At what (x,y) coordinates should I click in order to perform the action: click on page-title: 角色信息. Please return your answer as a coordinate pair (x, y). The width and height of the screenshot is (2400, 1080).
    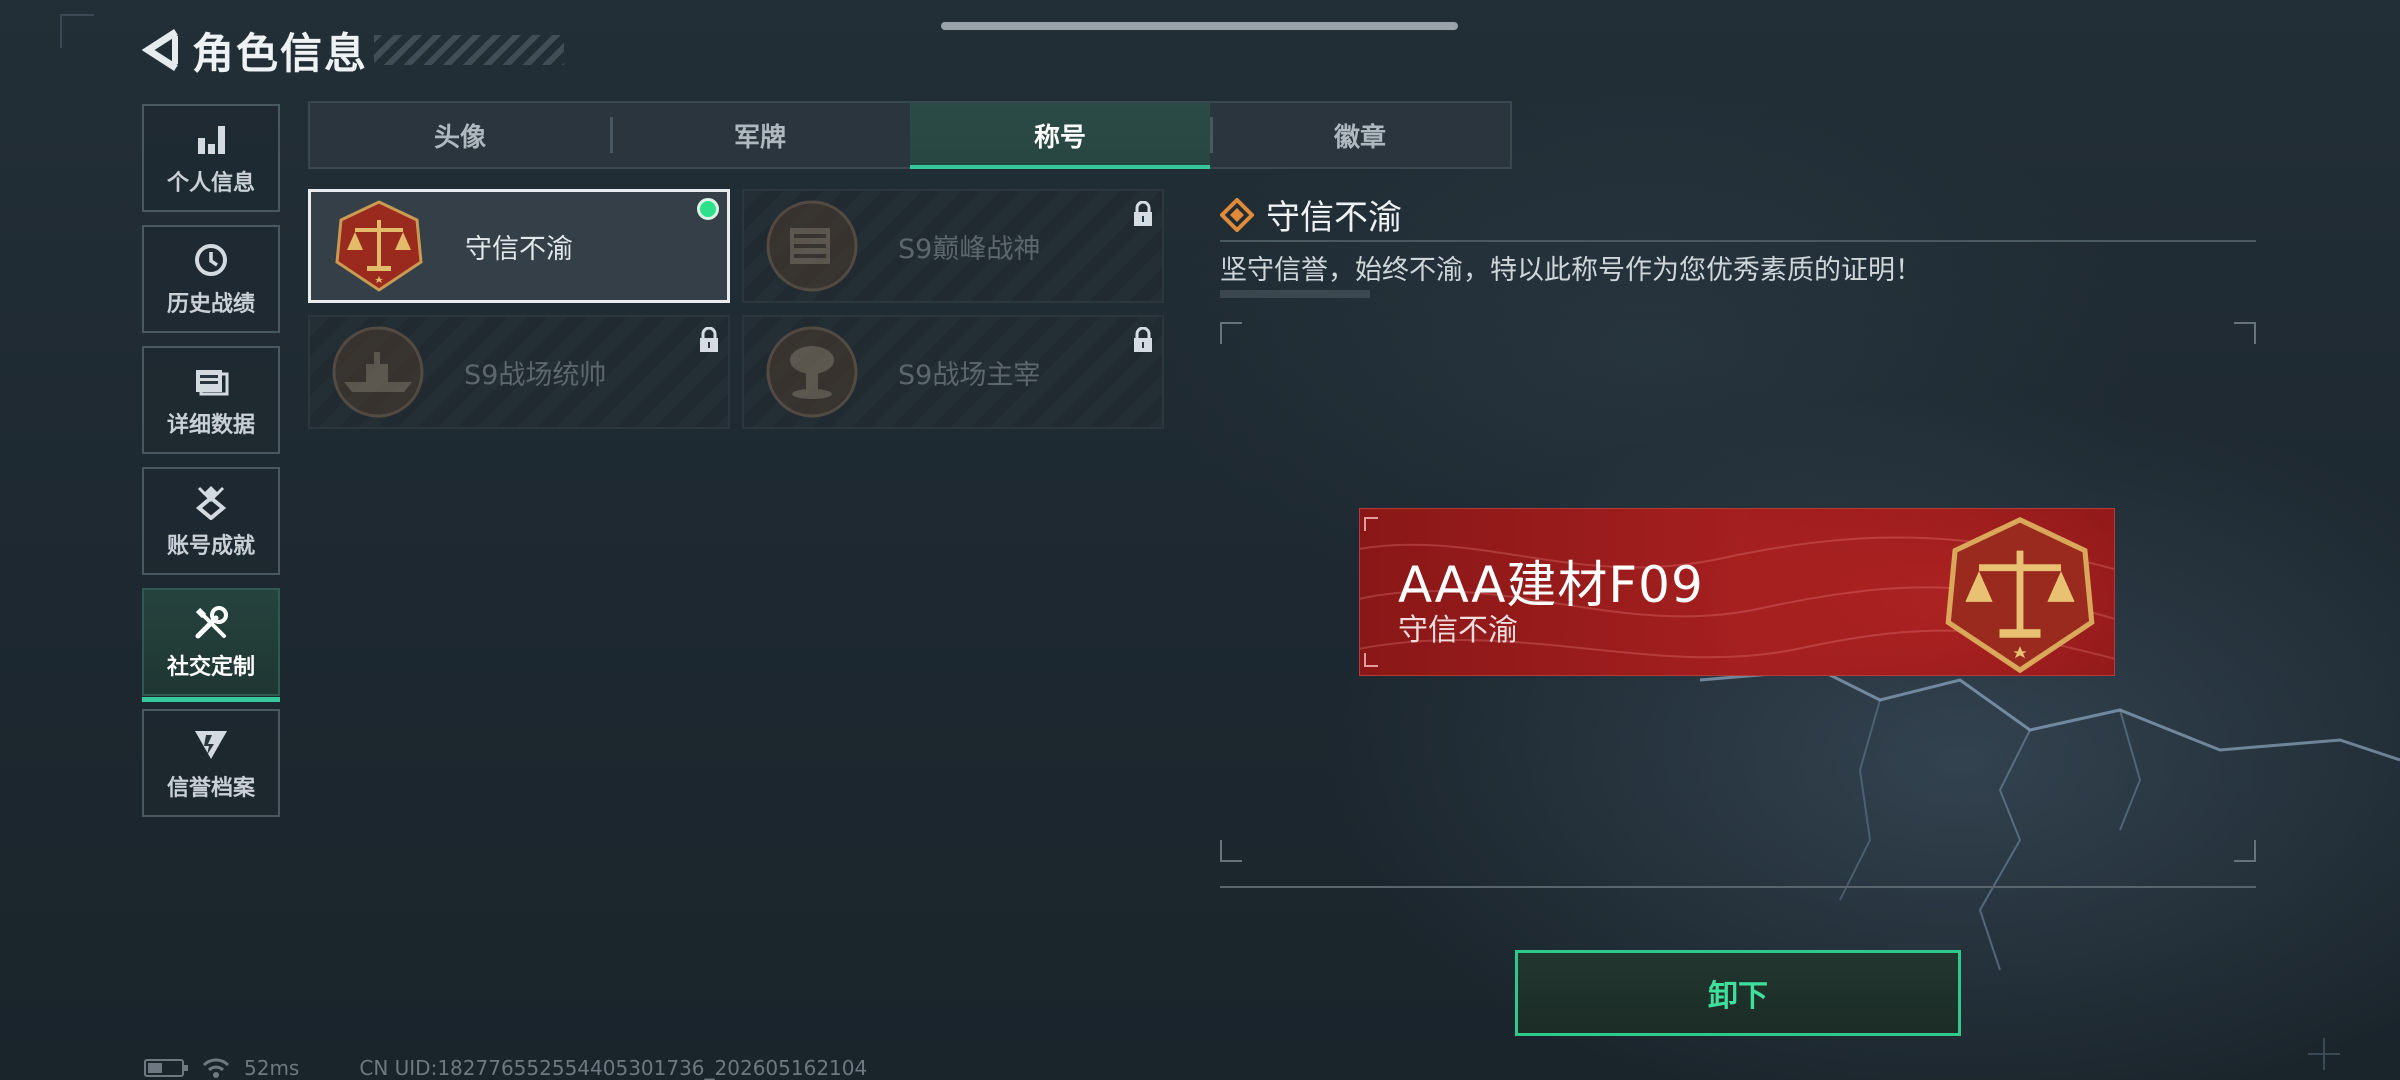
    Looking at the image, I should click on (280, 53).